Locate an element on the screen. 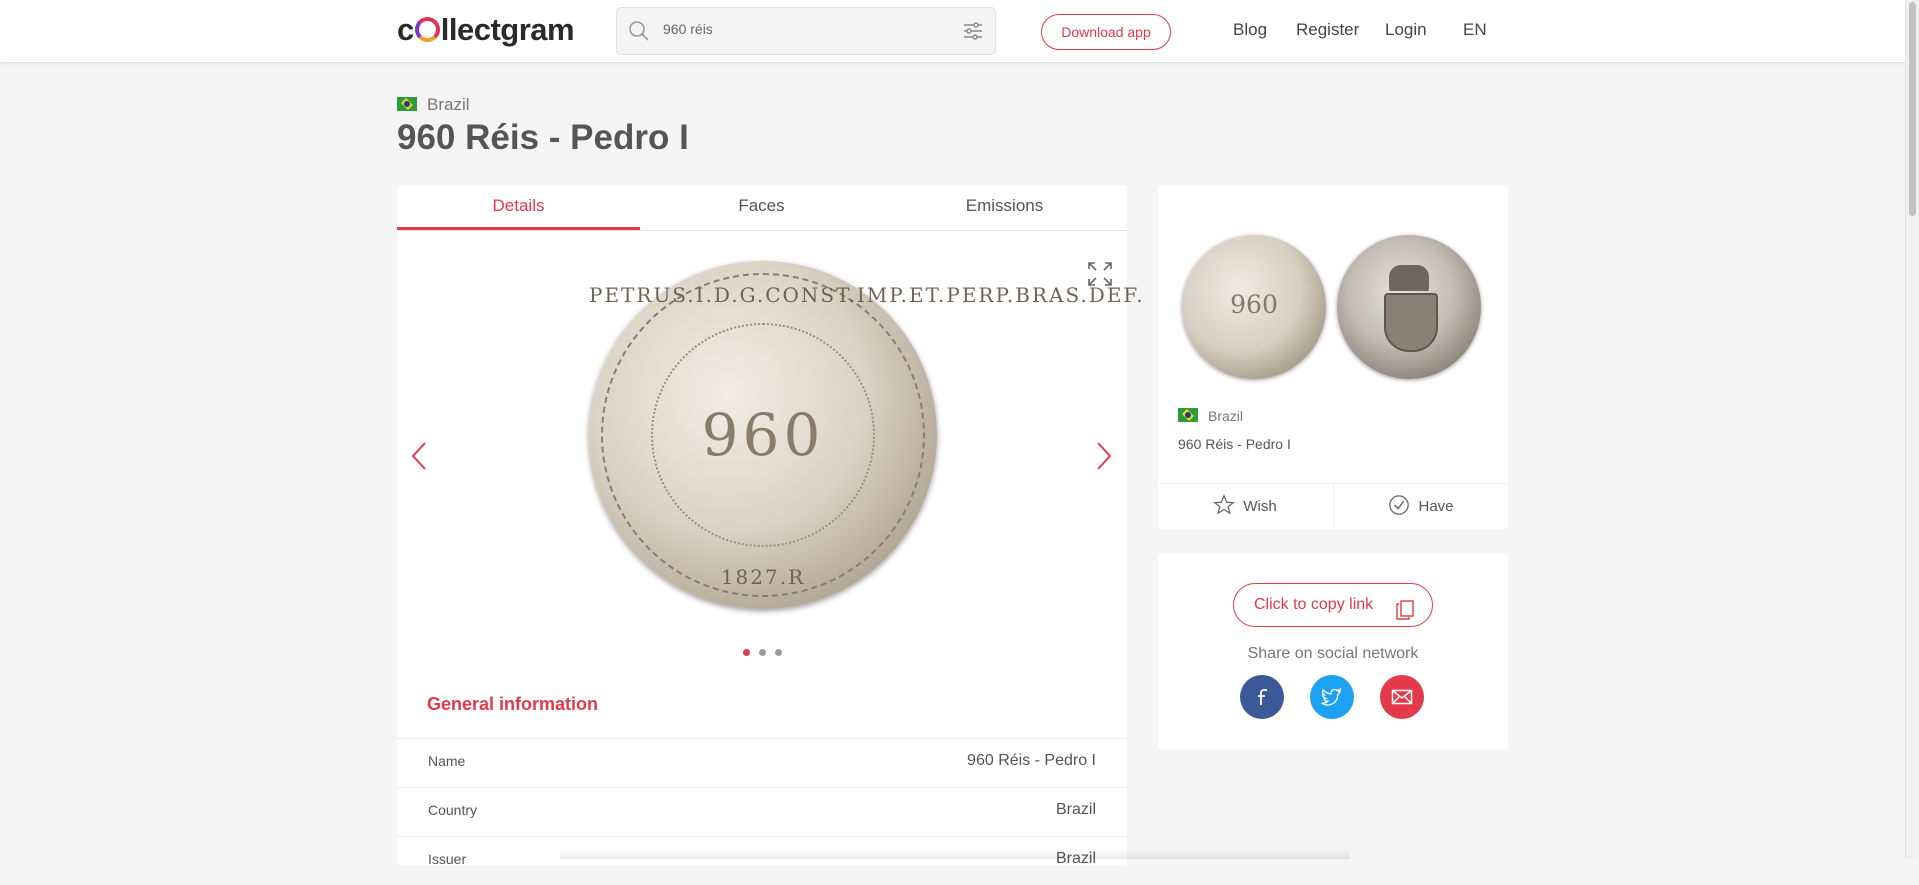 This screenshot has width=1919, height=885. side-country-label: Brazil is located at coordinates (1226, 416).